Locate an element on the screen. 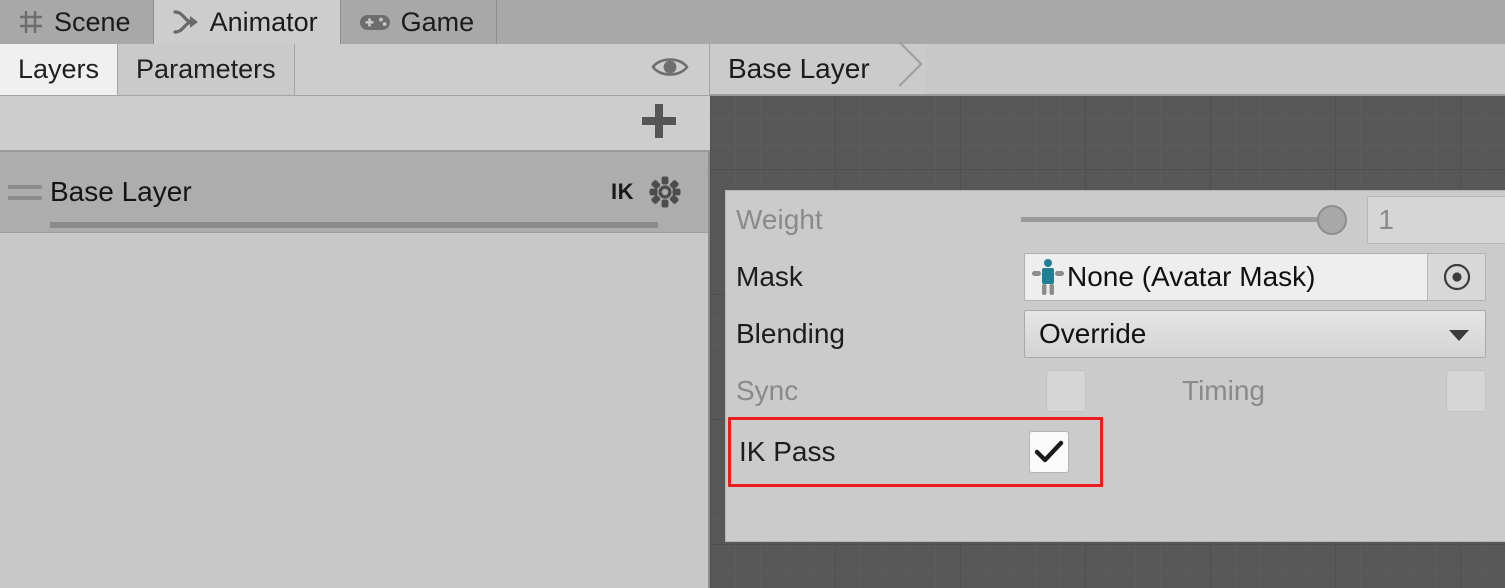  subtab-spacer is located at coordinates (502, 69).